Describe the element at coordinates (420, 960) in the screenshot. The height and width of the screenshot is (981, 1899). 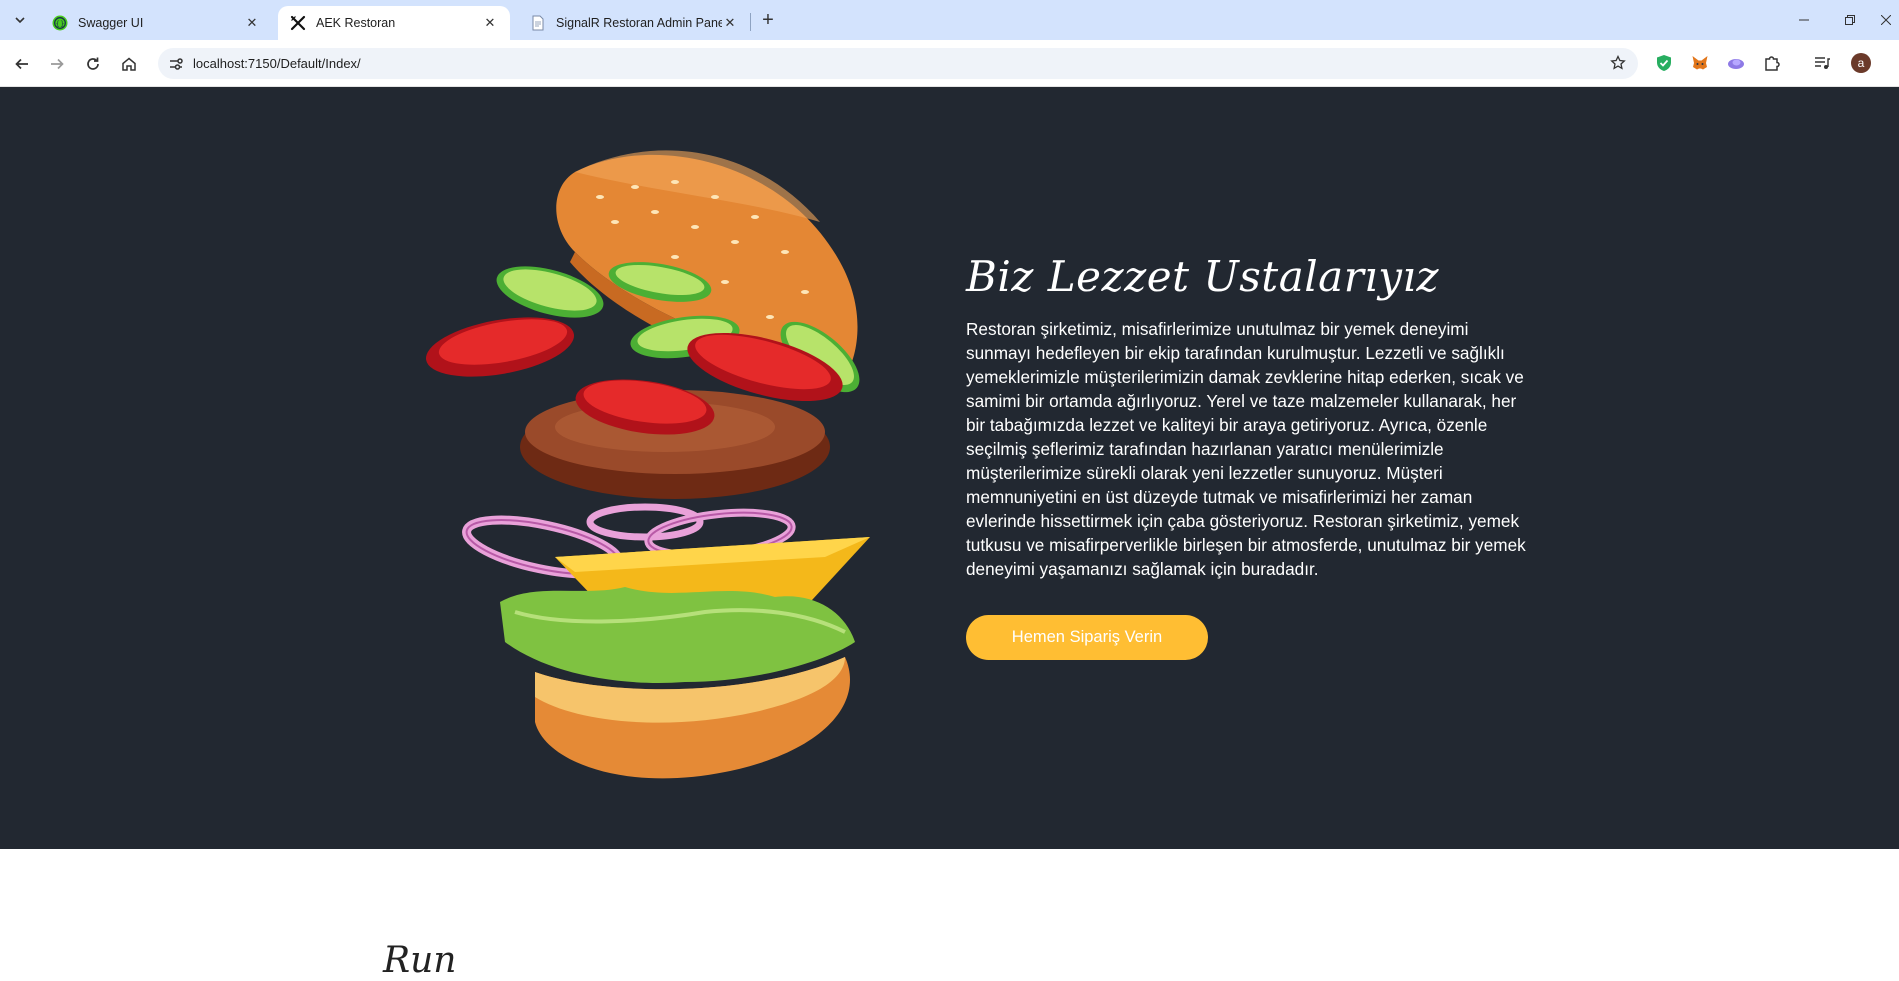
I see `section-heading: Run` at that location.